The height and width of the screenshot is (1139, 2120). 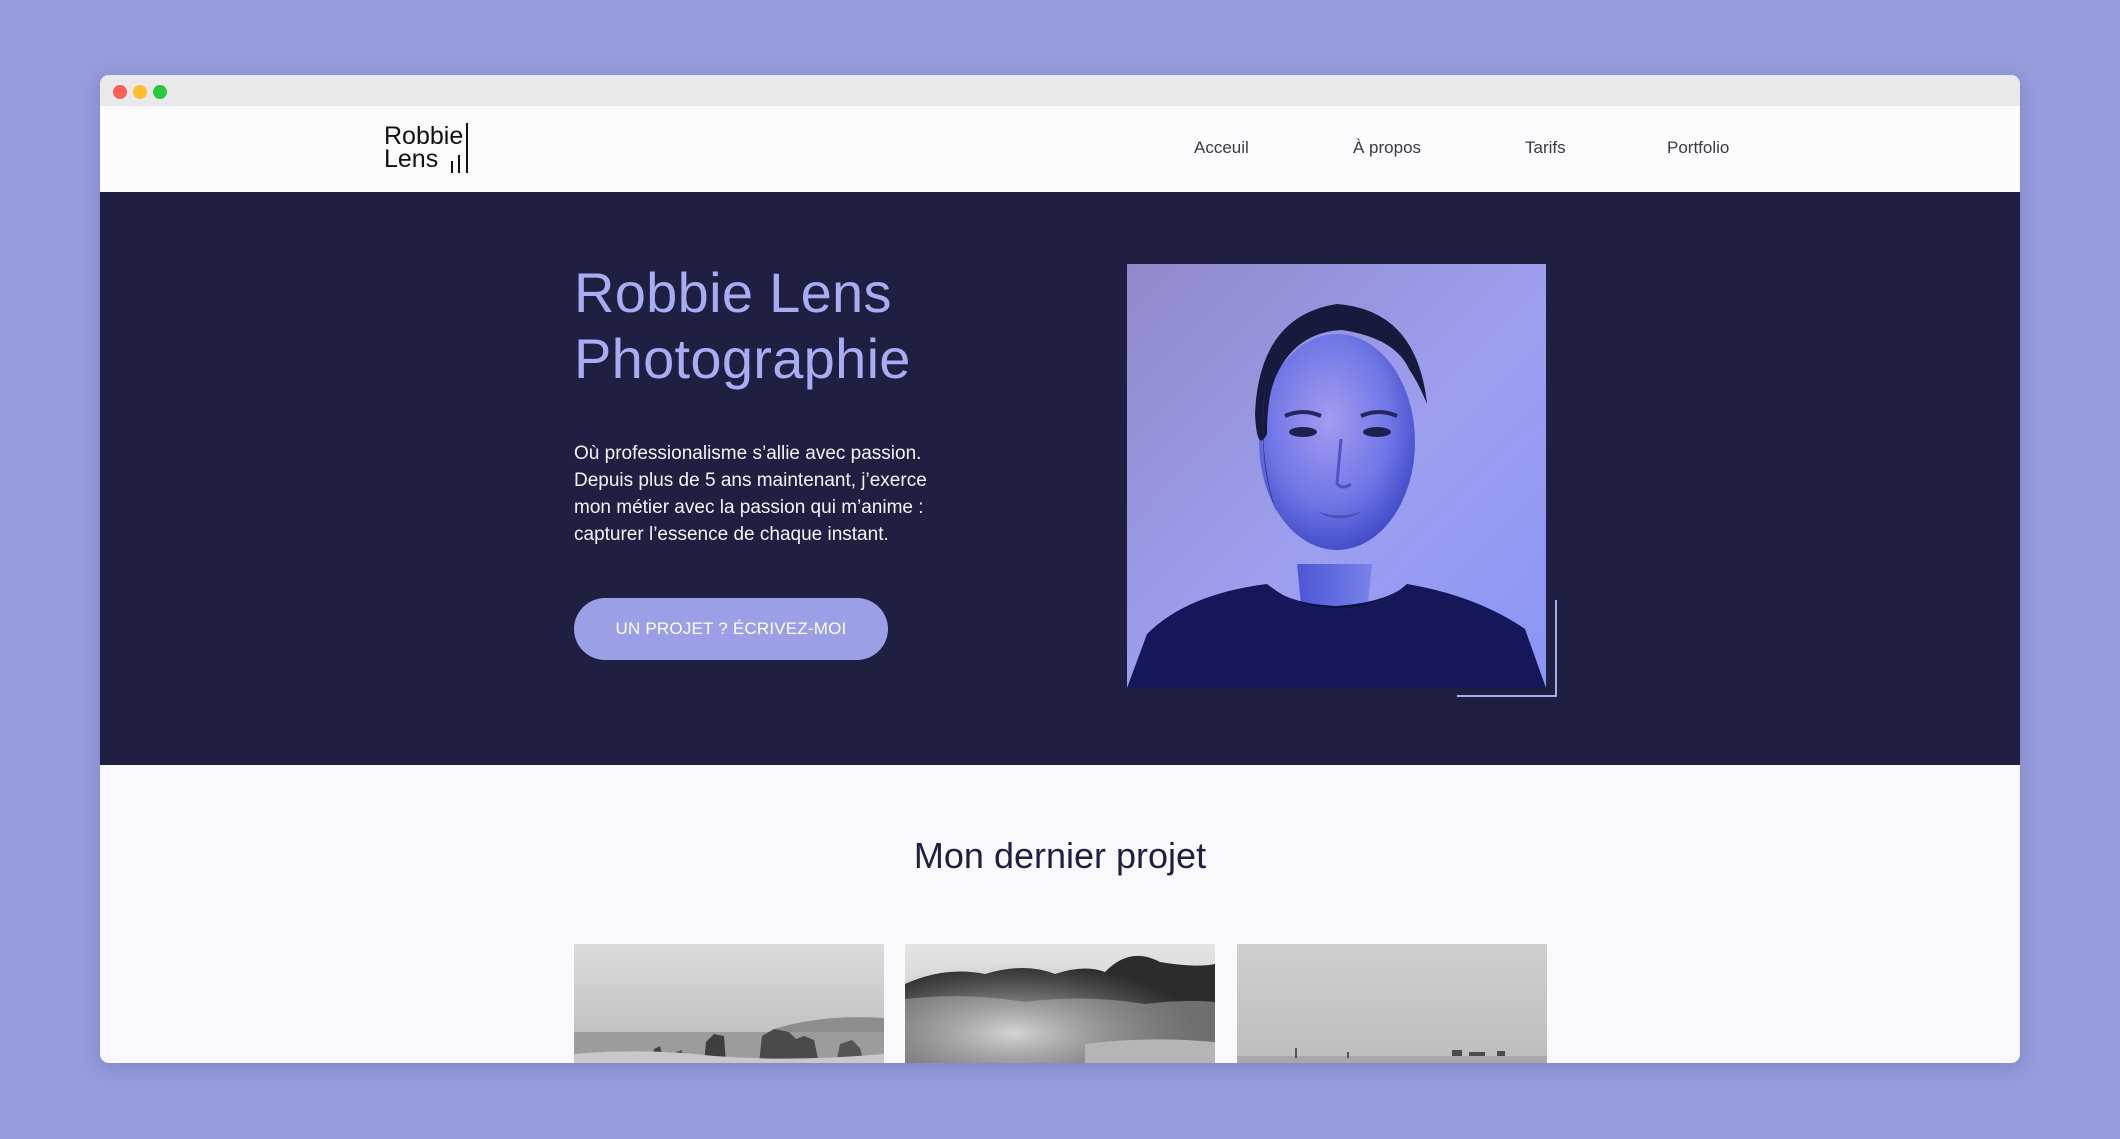 What do you see at coordinates (731, 629) in the screenshot?
I see `contact-cta-button: UN PROJET ? ÉCRIVEZ-MOI` at bounding box center [731, 629].